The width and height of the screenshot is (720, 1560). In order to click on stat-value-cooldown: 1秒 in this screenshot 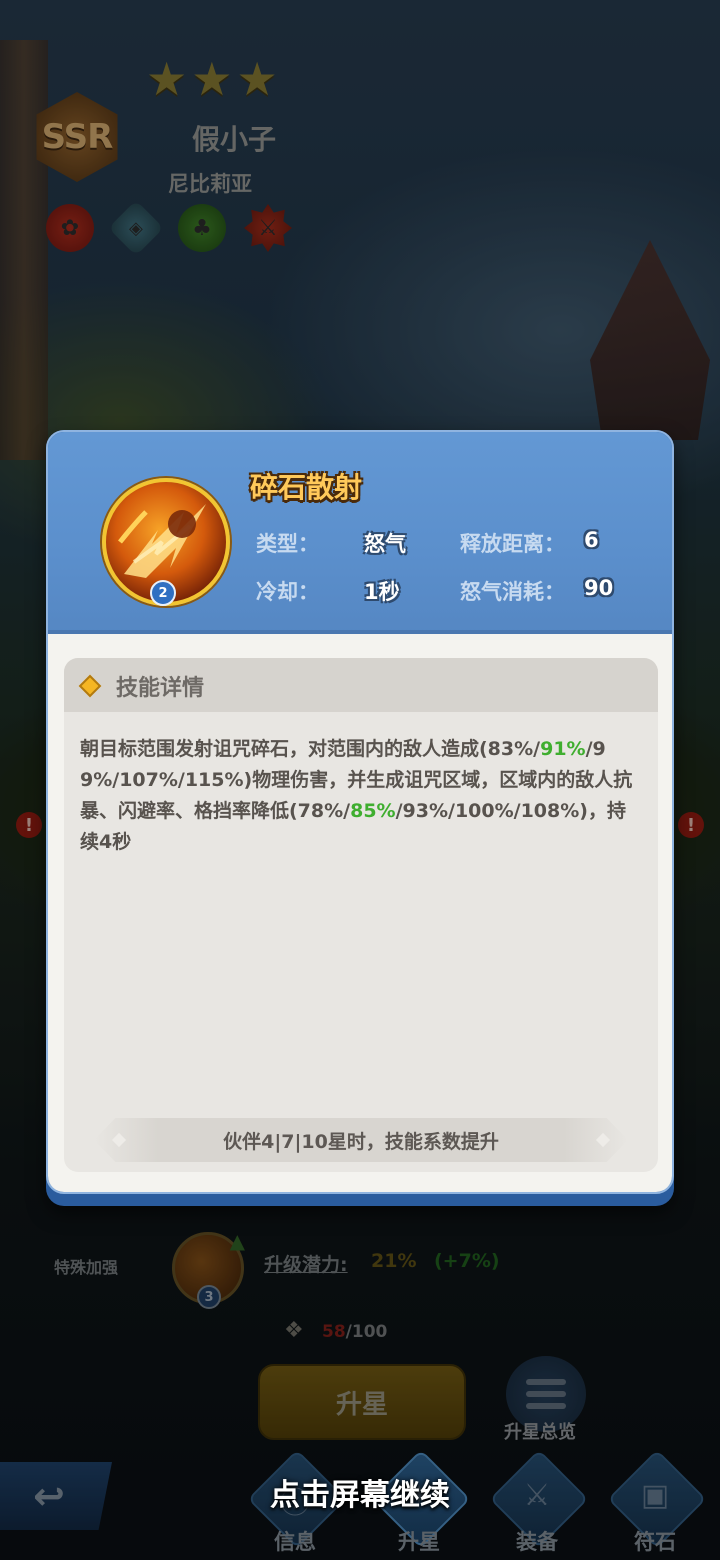, I will do `click(382, 592)`.